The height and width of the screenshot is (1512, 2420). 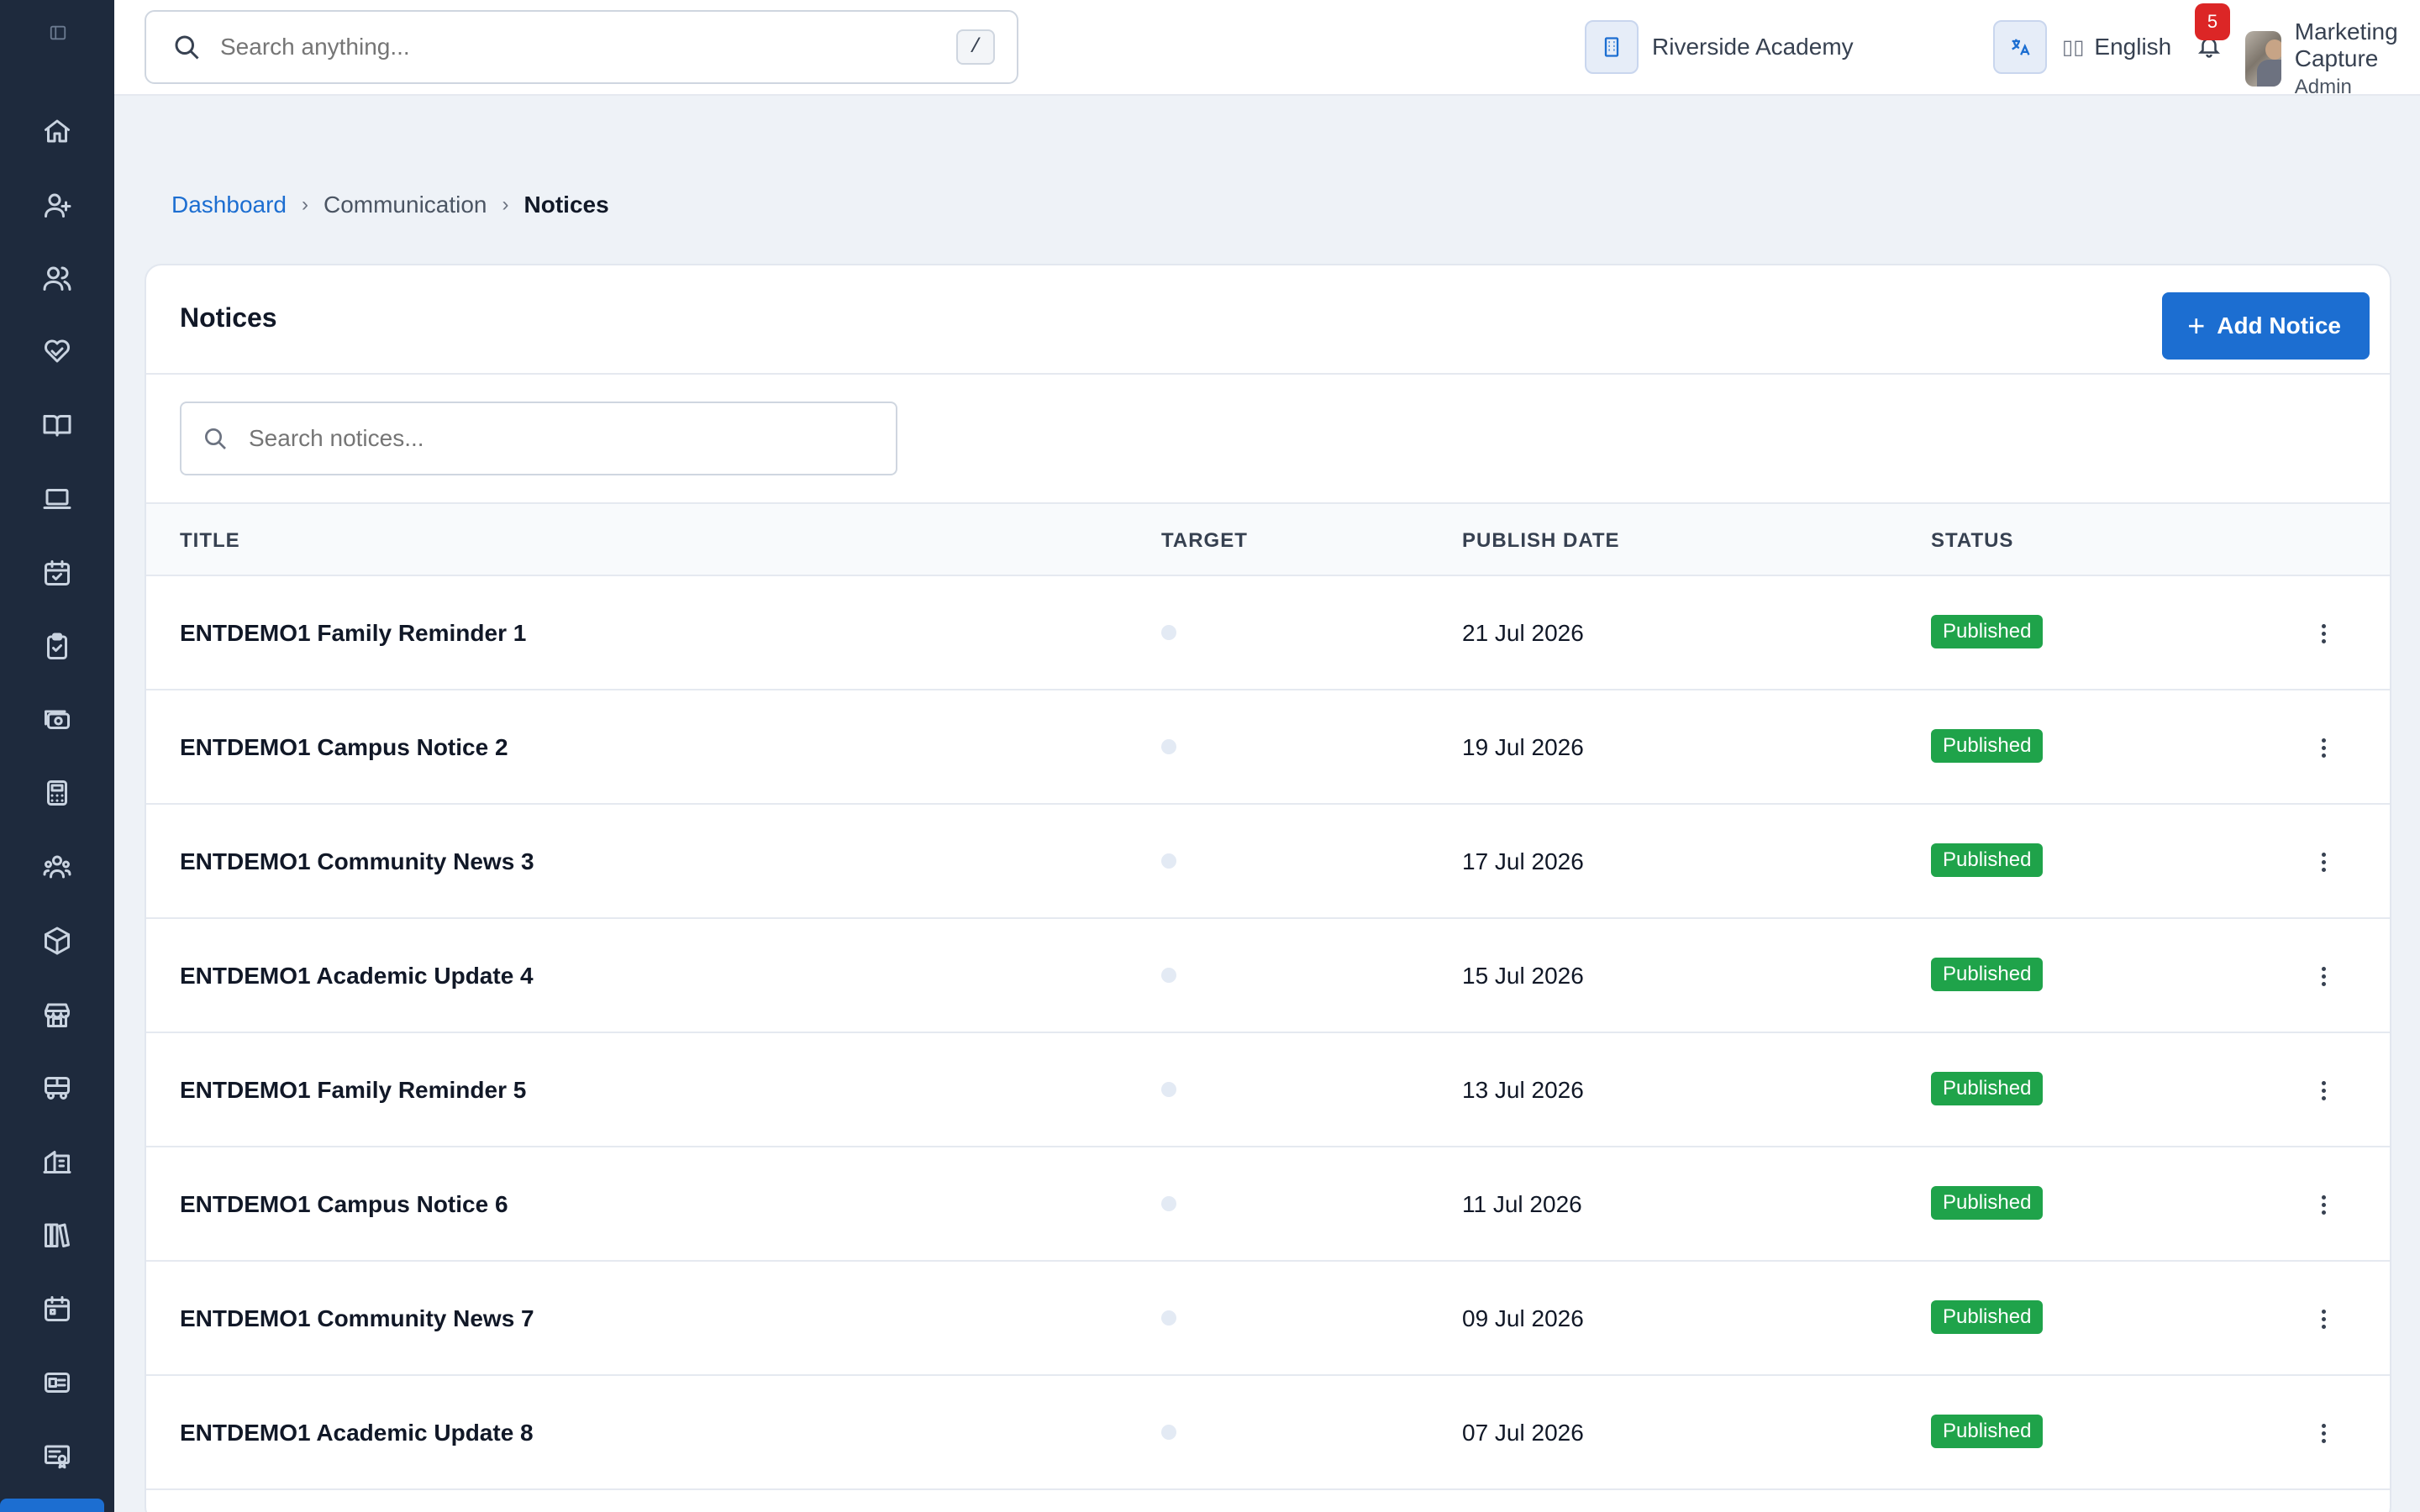 I want to click on sidebar, so click(x=57, y=756).